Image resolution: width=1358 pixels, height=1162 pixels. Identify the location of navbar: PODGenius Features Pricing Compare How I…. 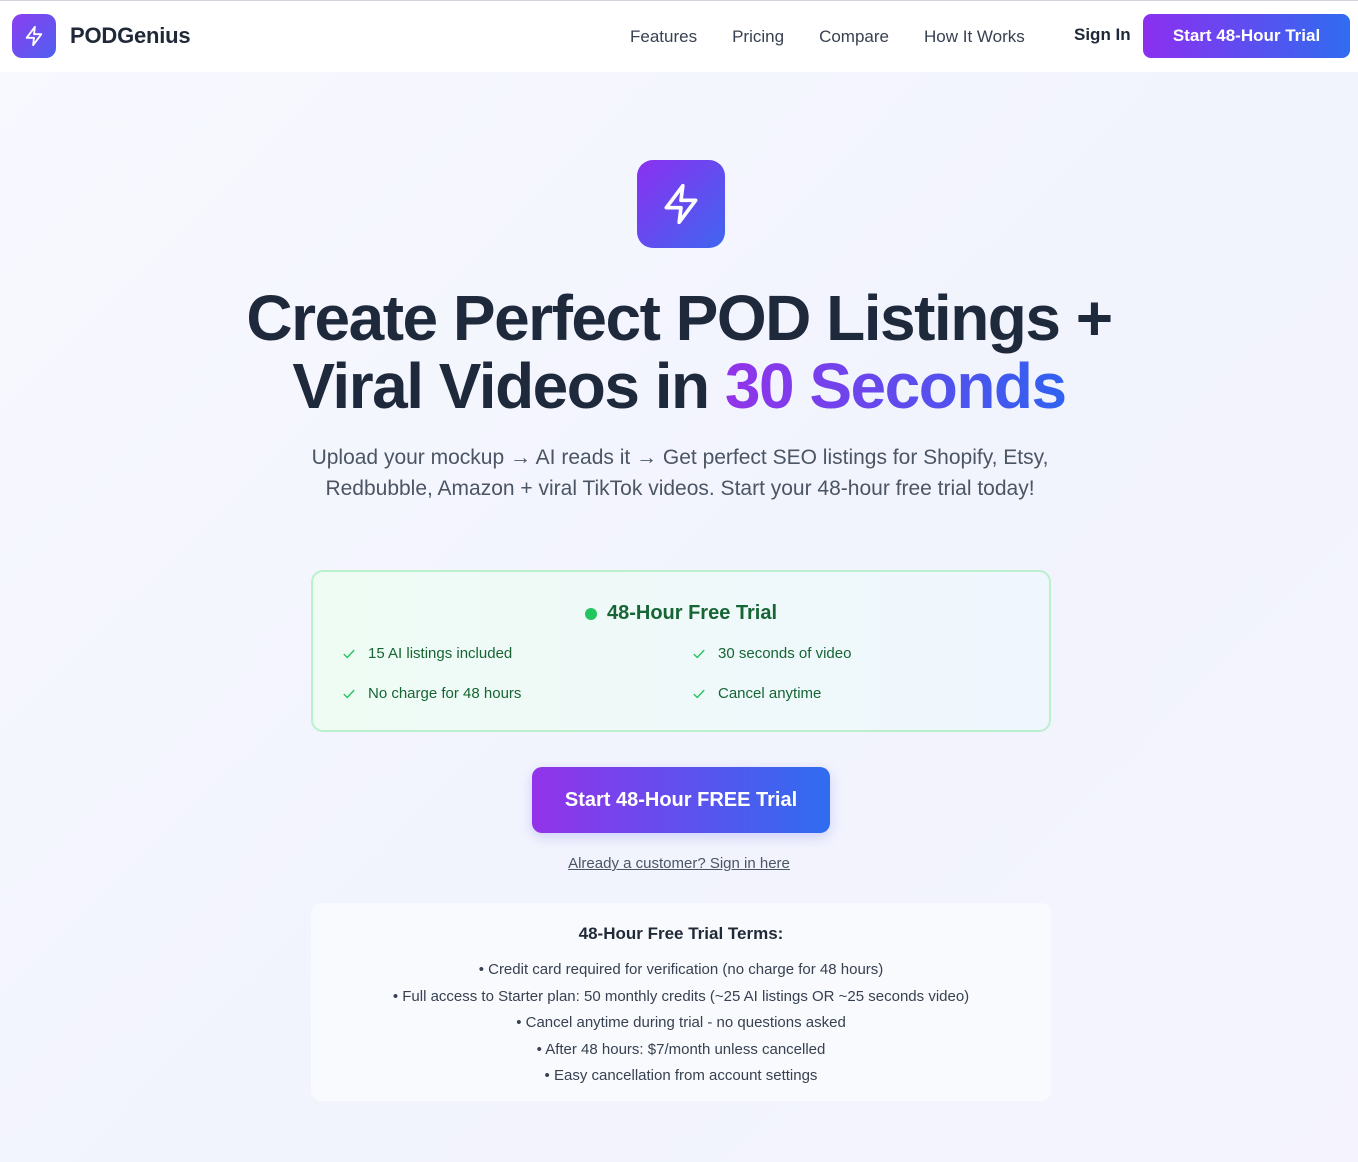
(679, 36).